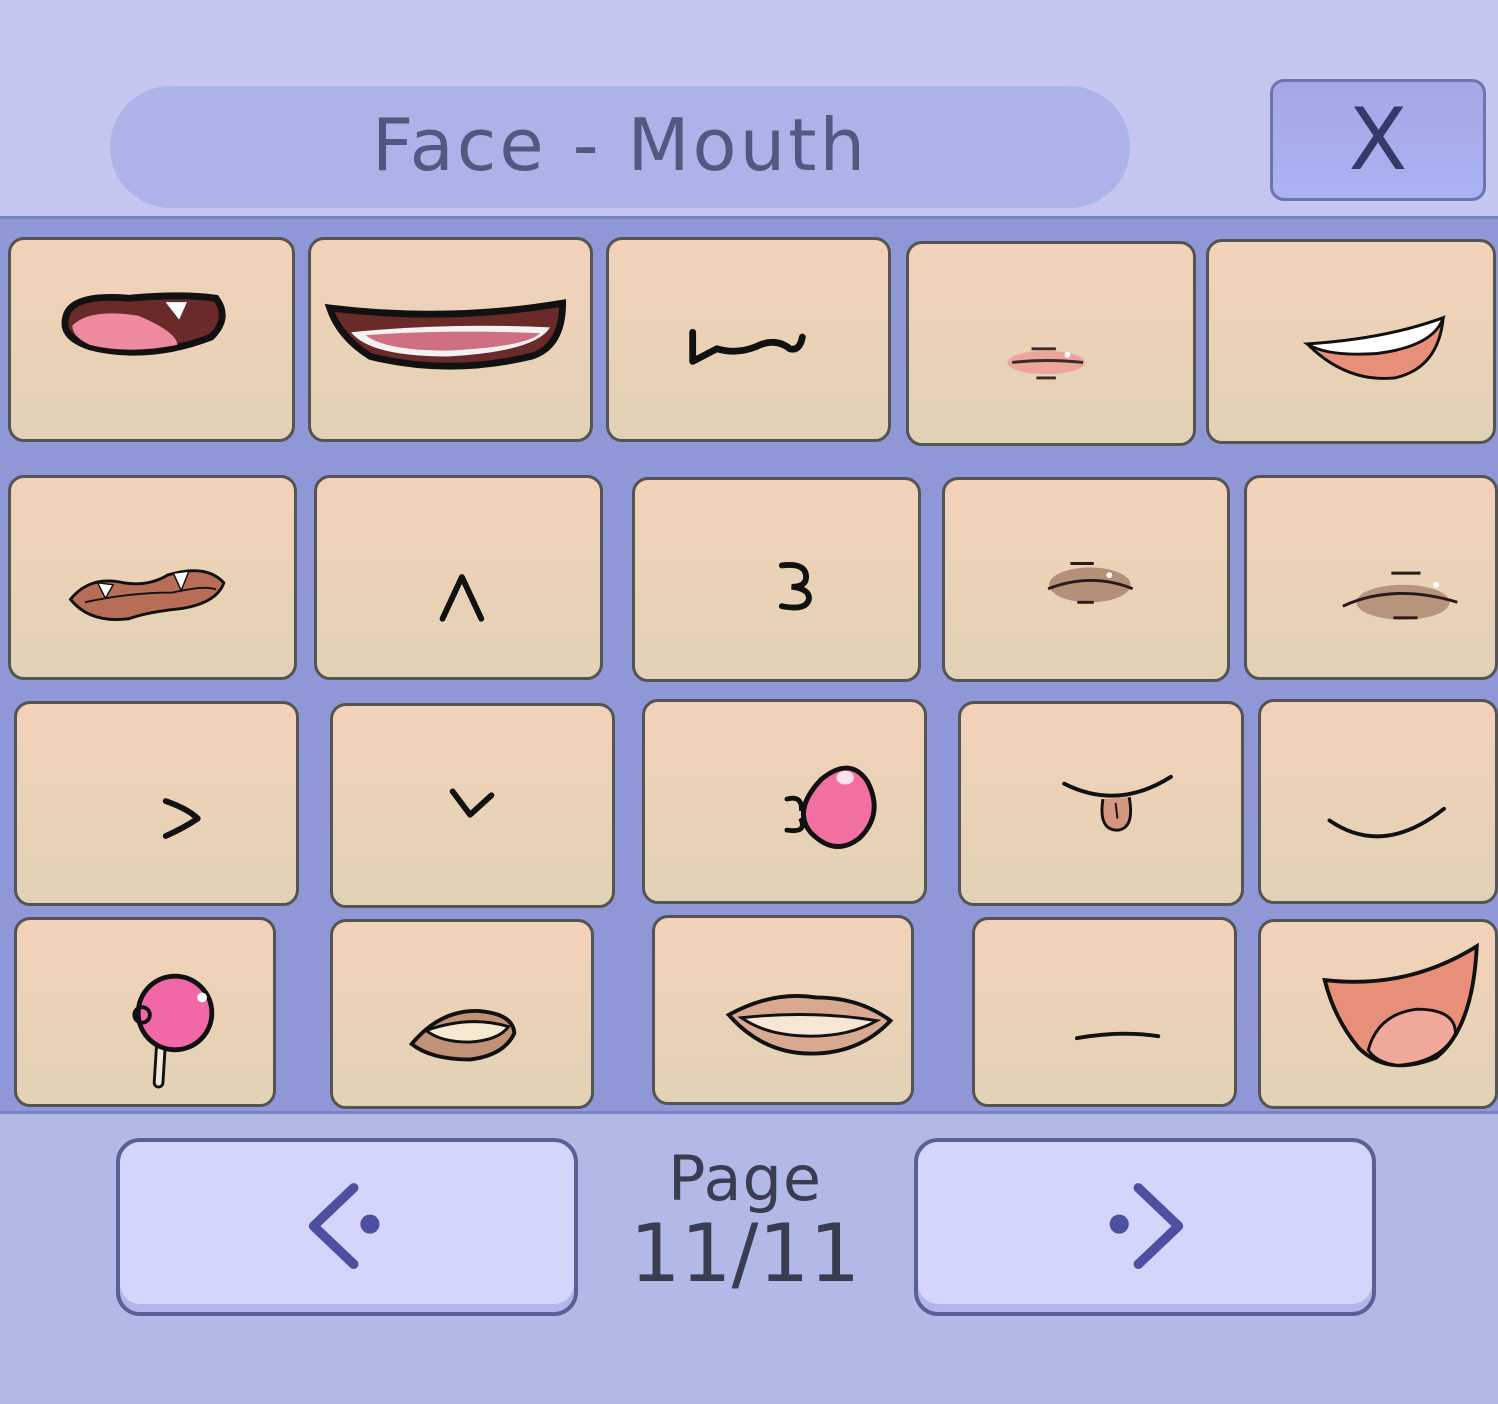  I want to click on mouth-full-lips, so click(783, 1010).